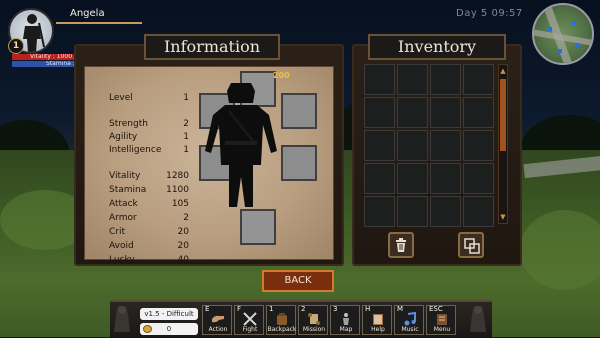  Describe the element at coordinates (149, 191) in the screenshot. I see `stat-row-stamina: Stamina 1100` at that location.